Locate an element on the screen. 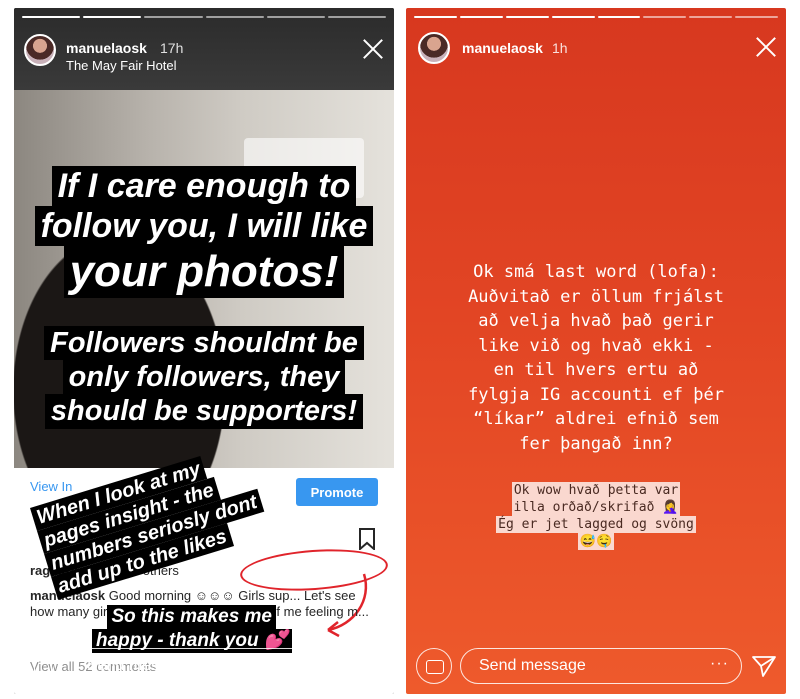 The image size is (800, 699). story-text-line: “líkar” aldrei efnið sem is located at coordinates (596, 419).